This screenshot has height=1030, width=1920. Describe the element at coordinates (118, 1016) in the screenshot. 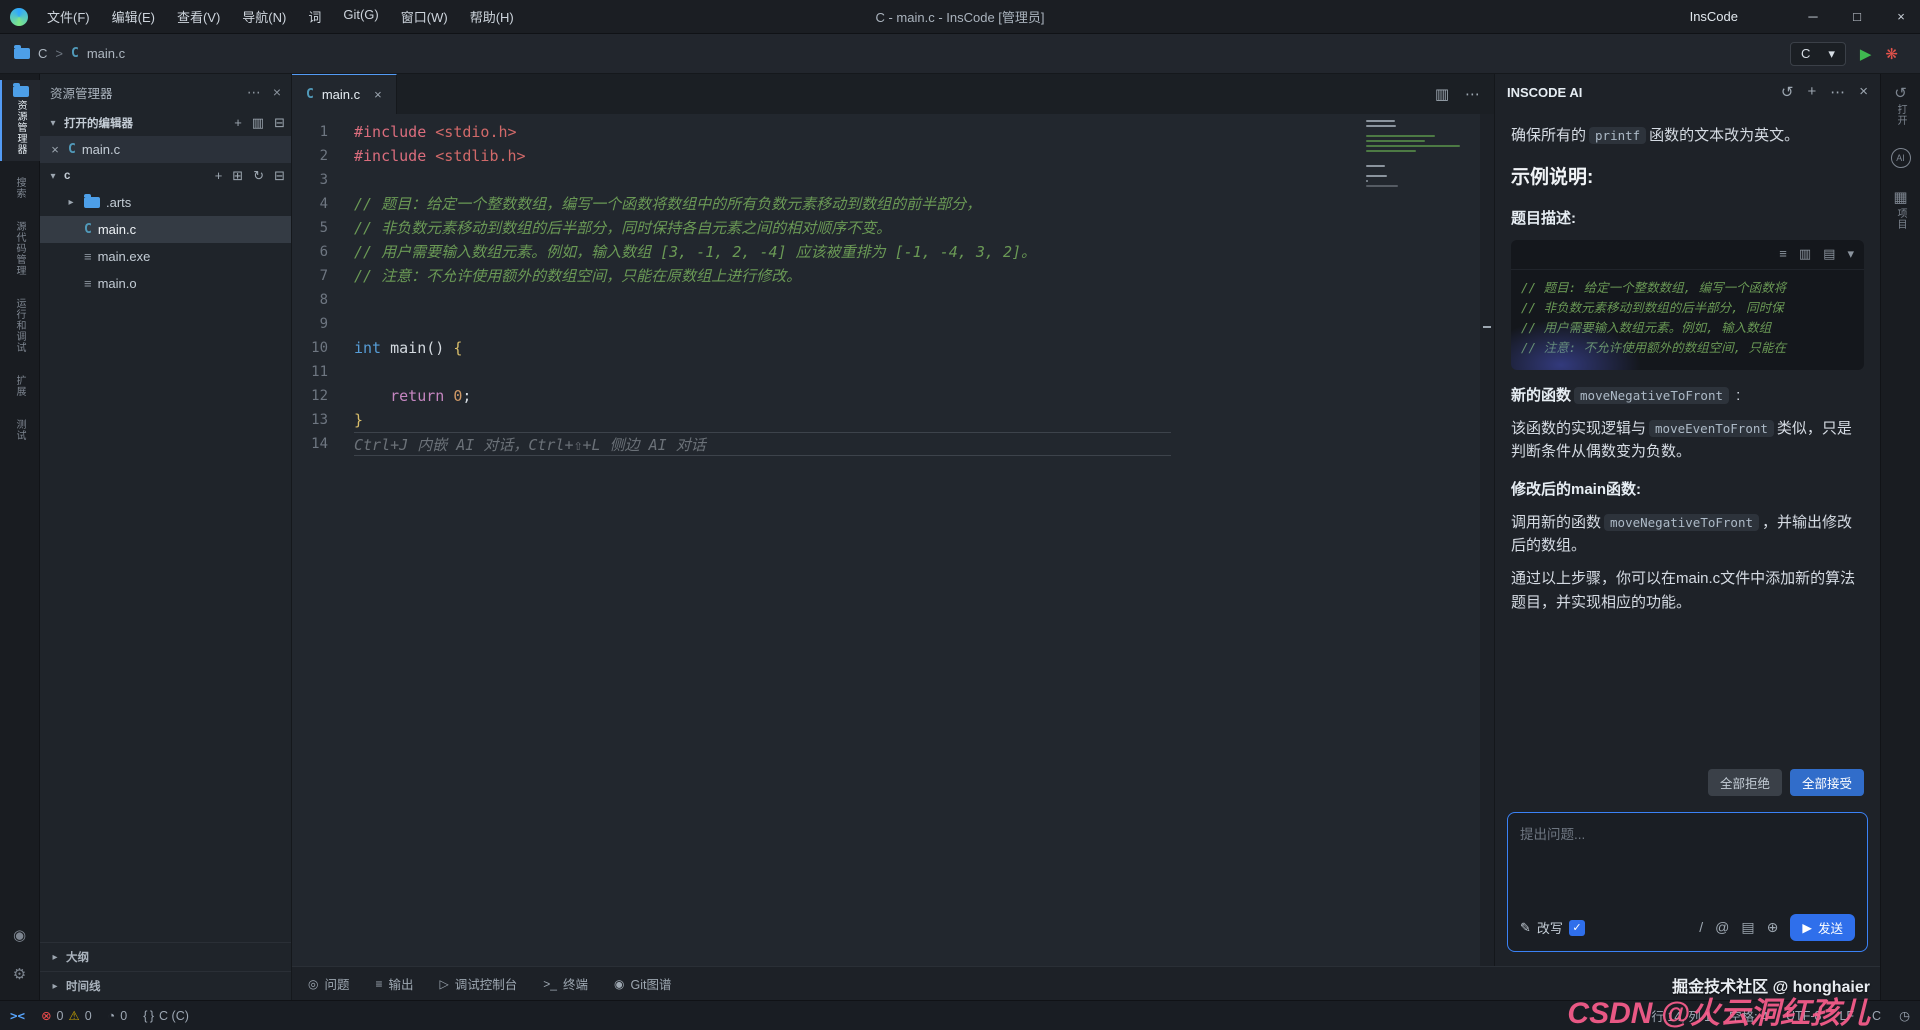

I see `ports-status: ◔ 0` at that location.